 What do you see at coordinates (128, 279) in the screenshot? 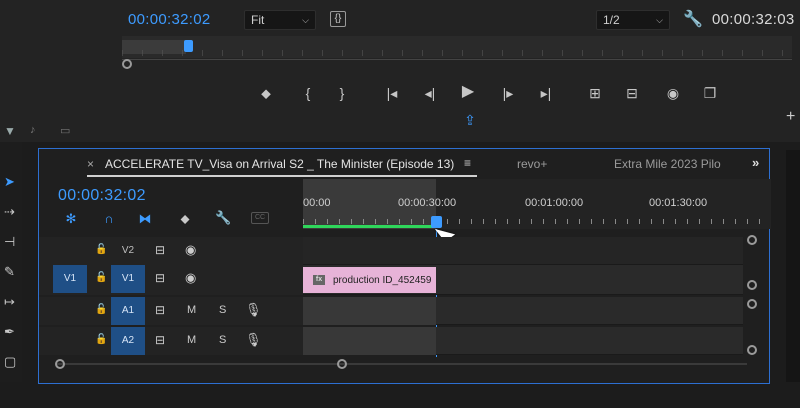
I see `track-label-v1: V1` at bounding box center [128, 279].